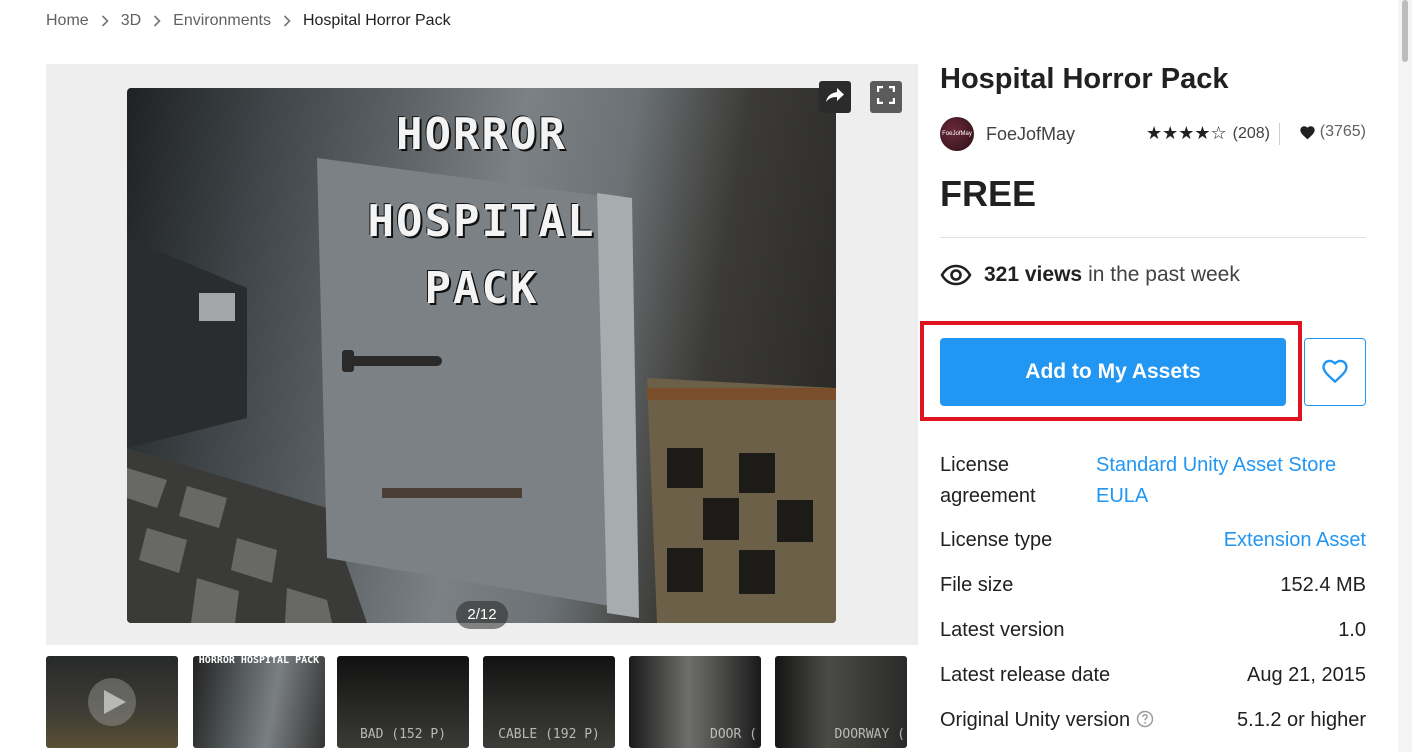 The width and height of the screenshot is (1412, 752). Describe the element at coordinates (1307, 132) in the screenshot. I see `heart-filled-icon` at that location.